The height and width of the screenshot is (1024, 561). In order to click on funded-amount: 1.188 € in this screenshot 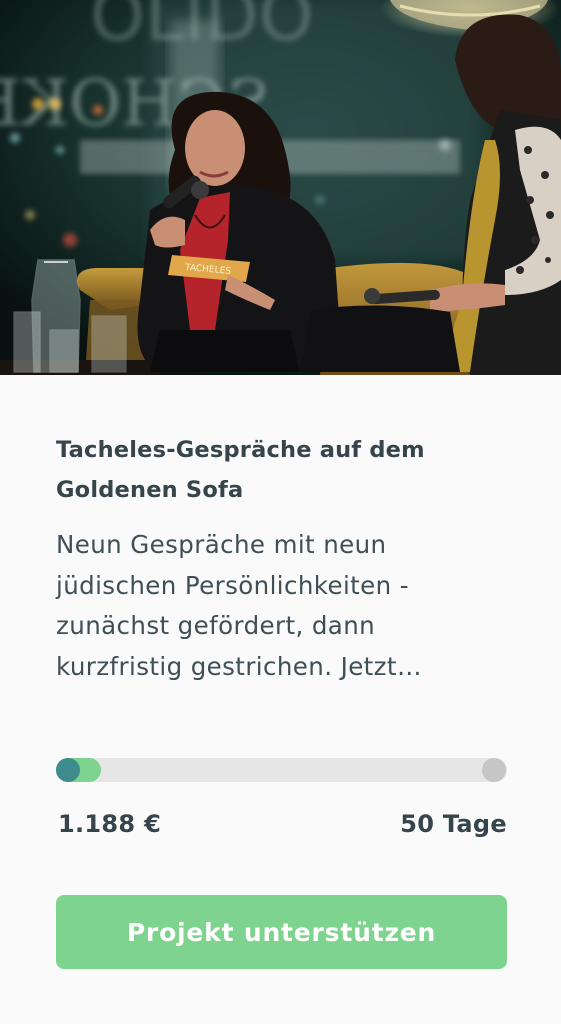, I will do `click(110, 824)`.